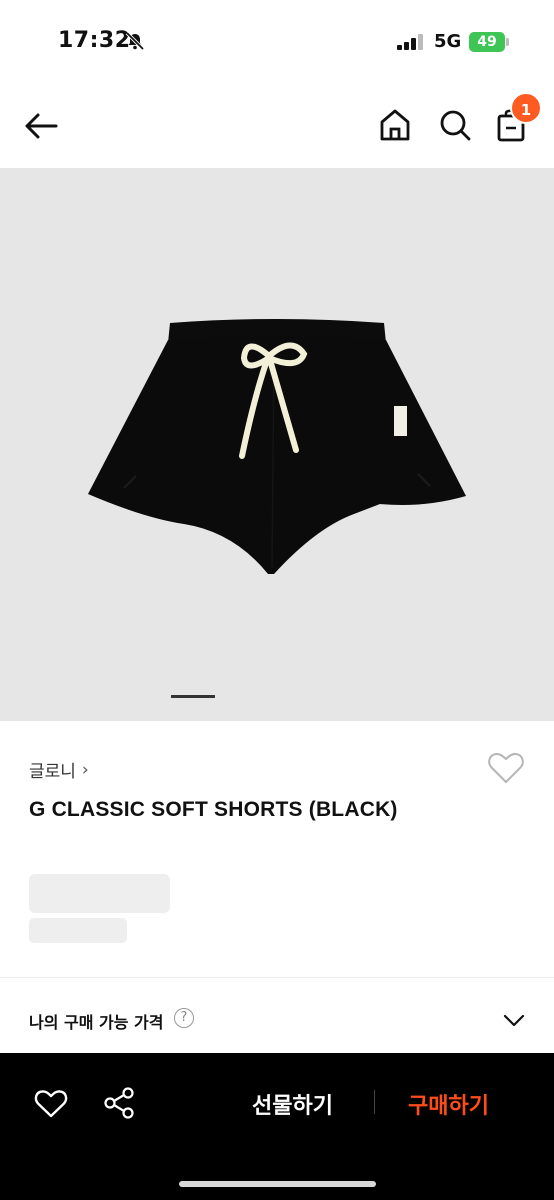 The width and height of the screenshot is (554, 1200). I want to click on share-button, so click(119, 1103).